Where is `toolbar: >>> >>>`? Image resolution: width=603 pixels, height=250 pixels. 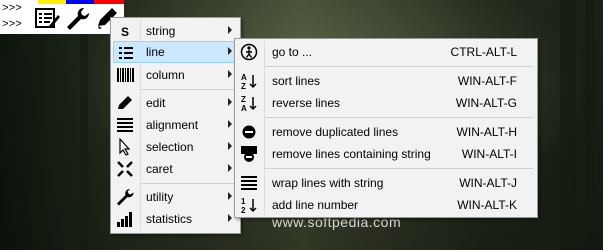
toolbar: >>> >>> is located at coordinates (62, 17).